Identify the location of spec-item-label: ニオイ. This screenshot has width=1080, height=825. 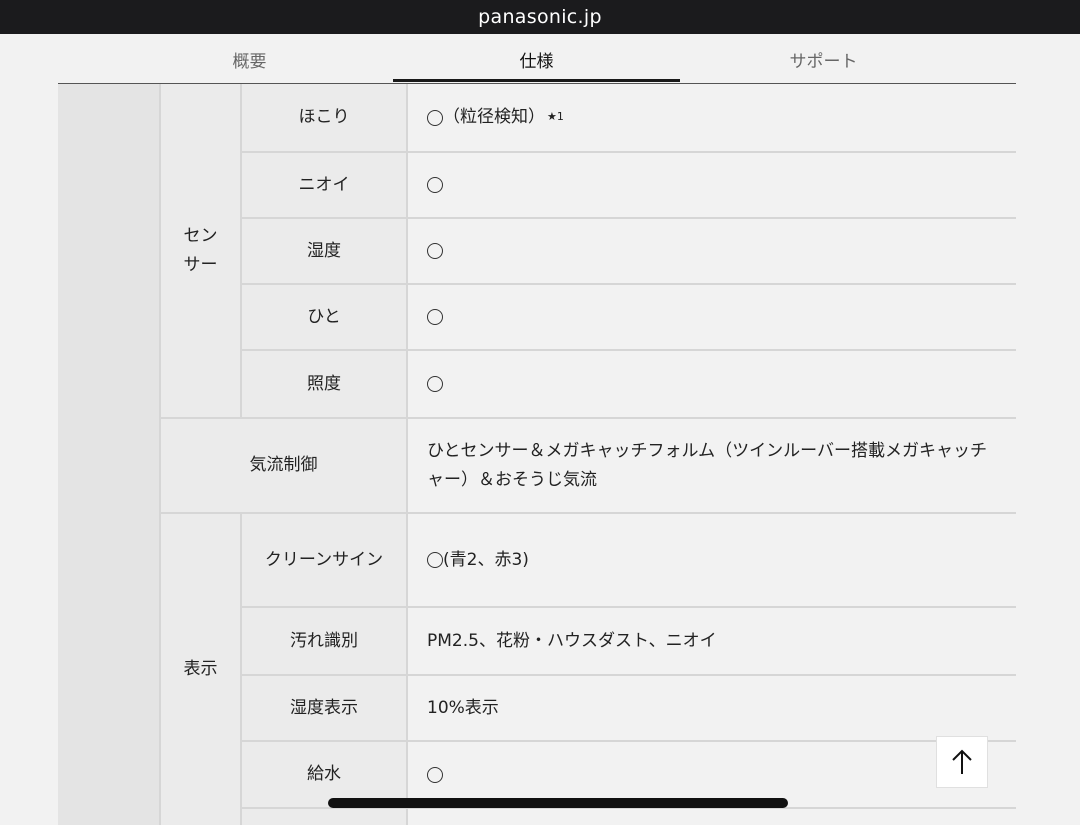
(324, 185).